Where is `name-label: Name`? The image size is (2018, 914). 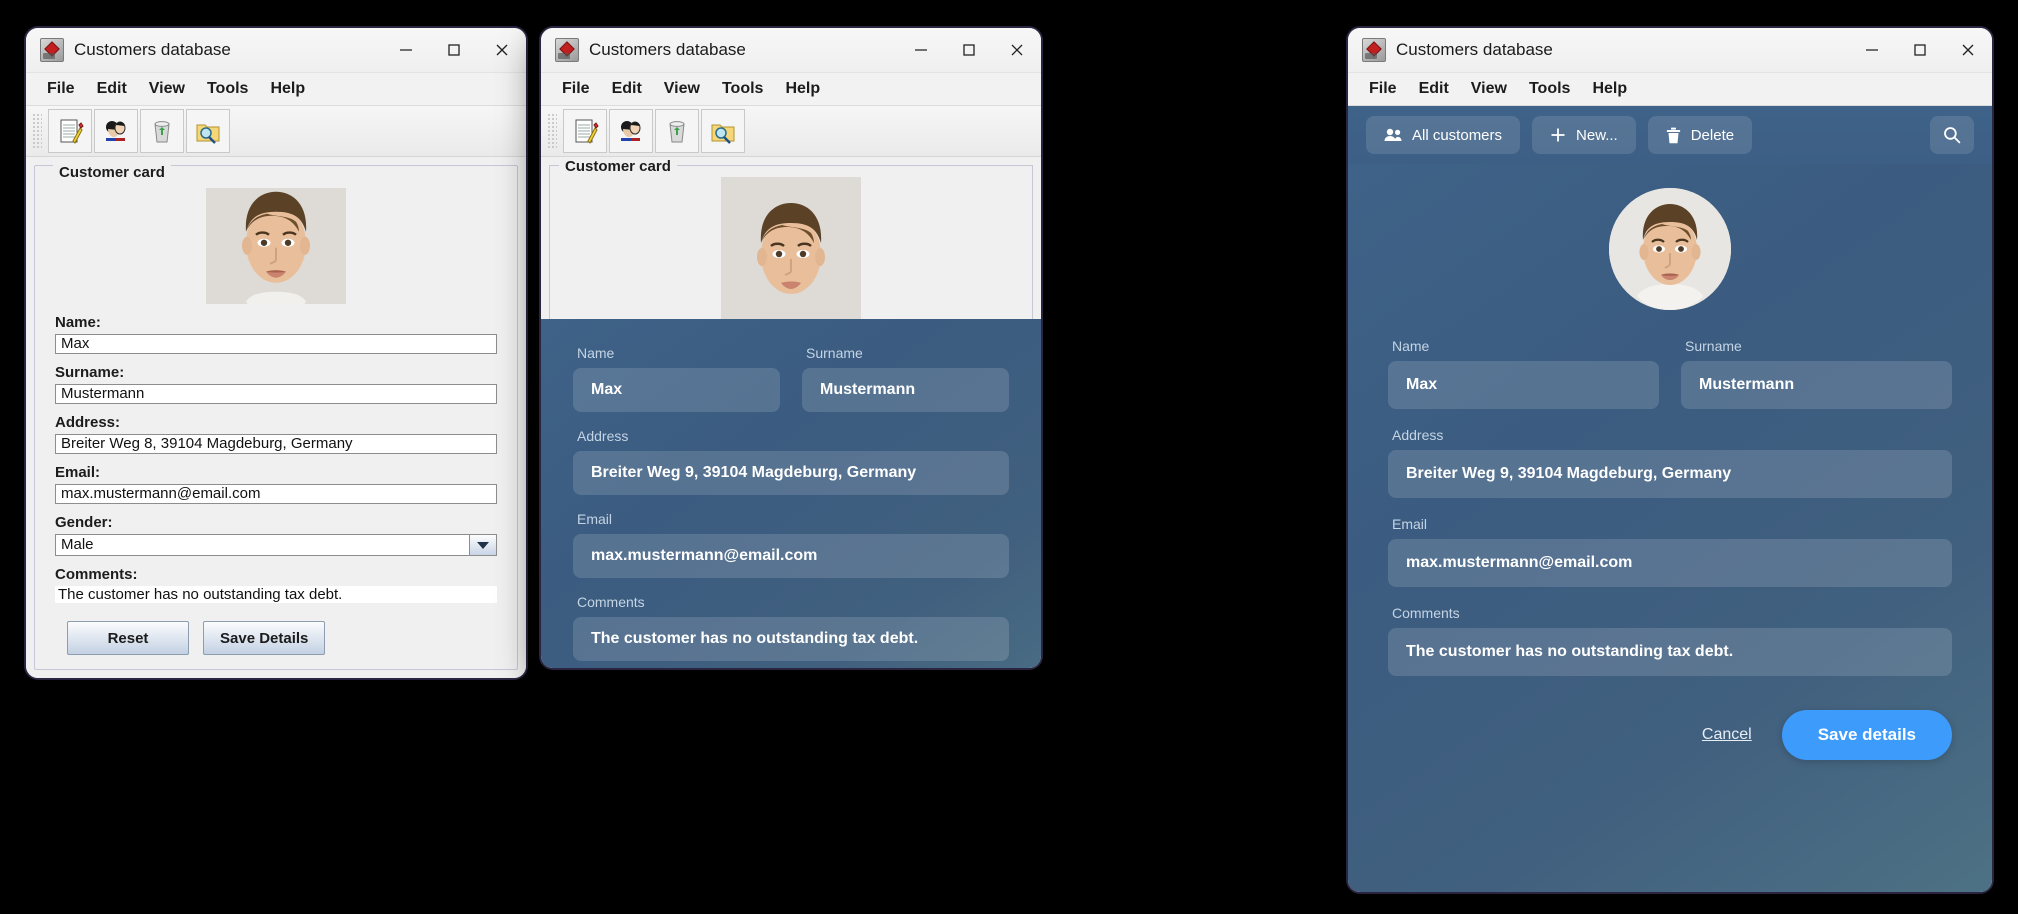
name-label: Name is located at coordinates (1411, 346).